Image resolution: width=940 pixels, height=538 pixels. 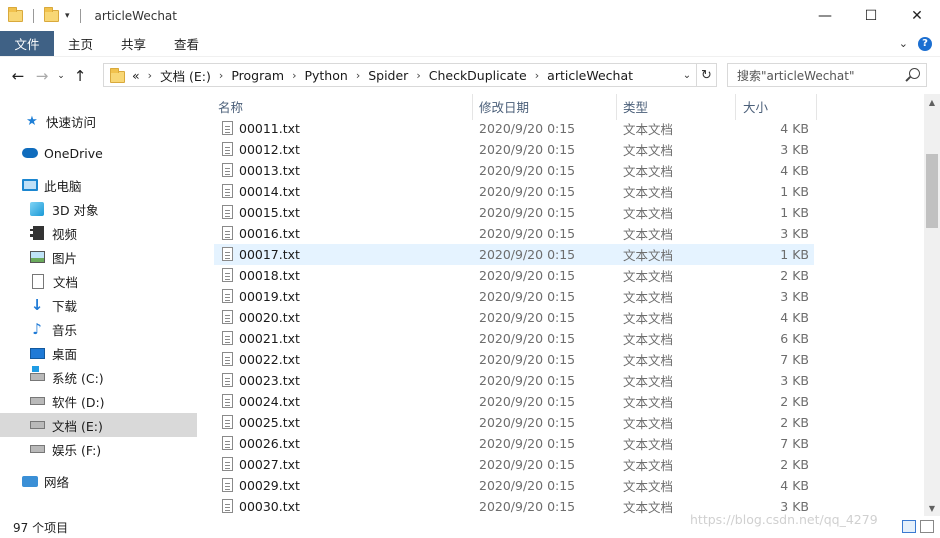 I want to click on sidebar-item-videos: 视频, so click(x=98, y=233).